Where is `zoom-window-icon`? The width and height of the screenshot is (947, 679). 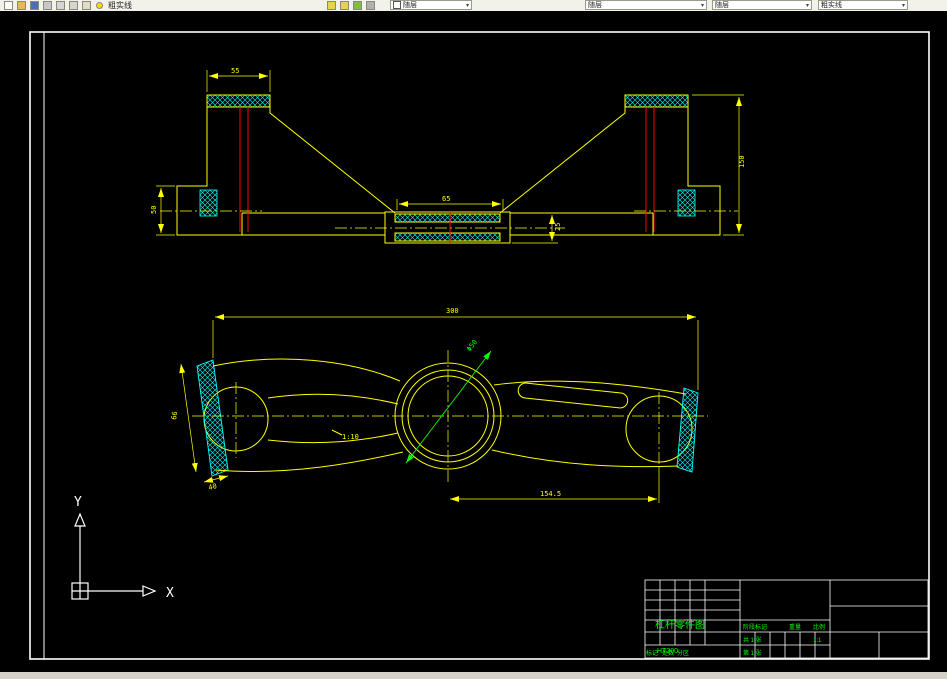
zoom-window-icon is located at coordinates (331, 5).